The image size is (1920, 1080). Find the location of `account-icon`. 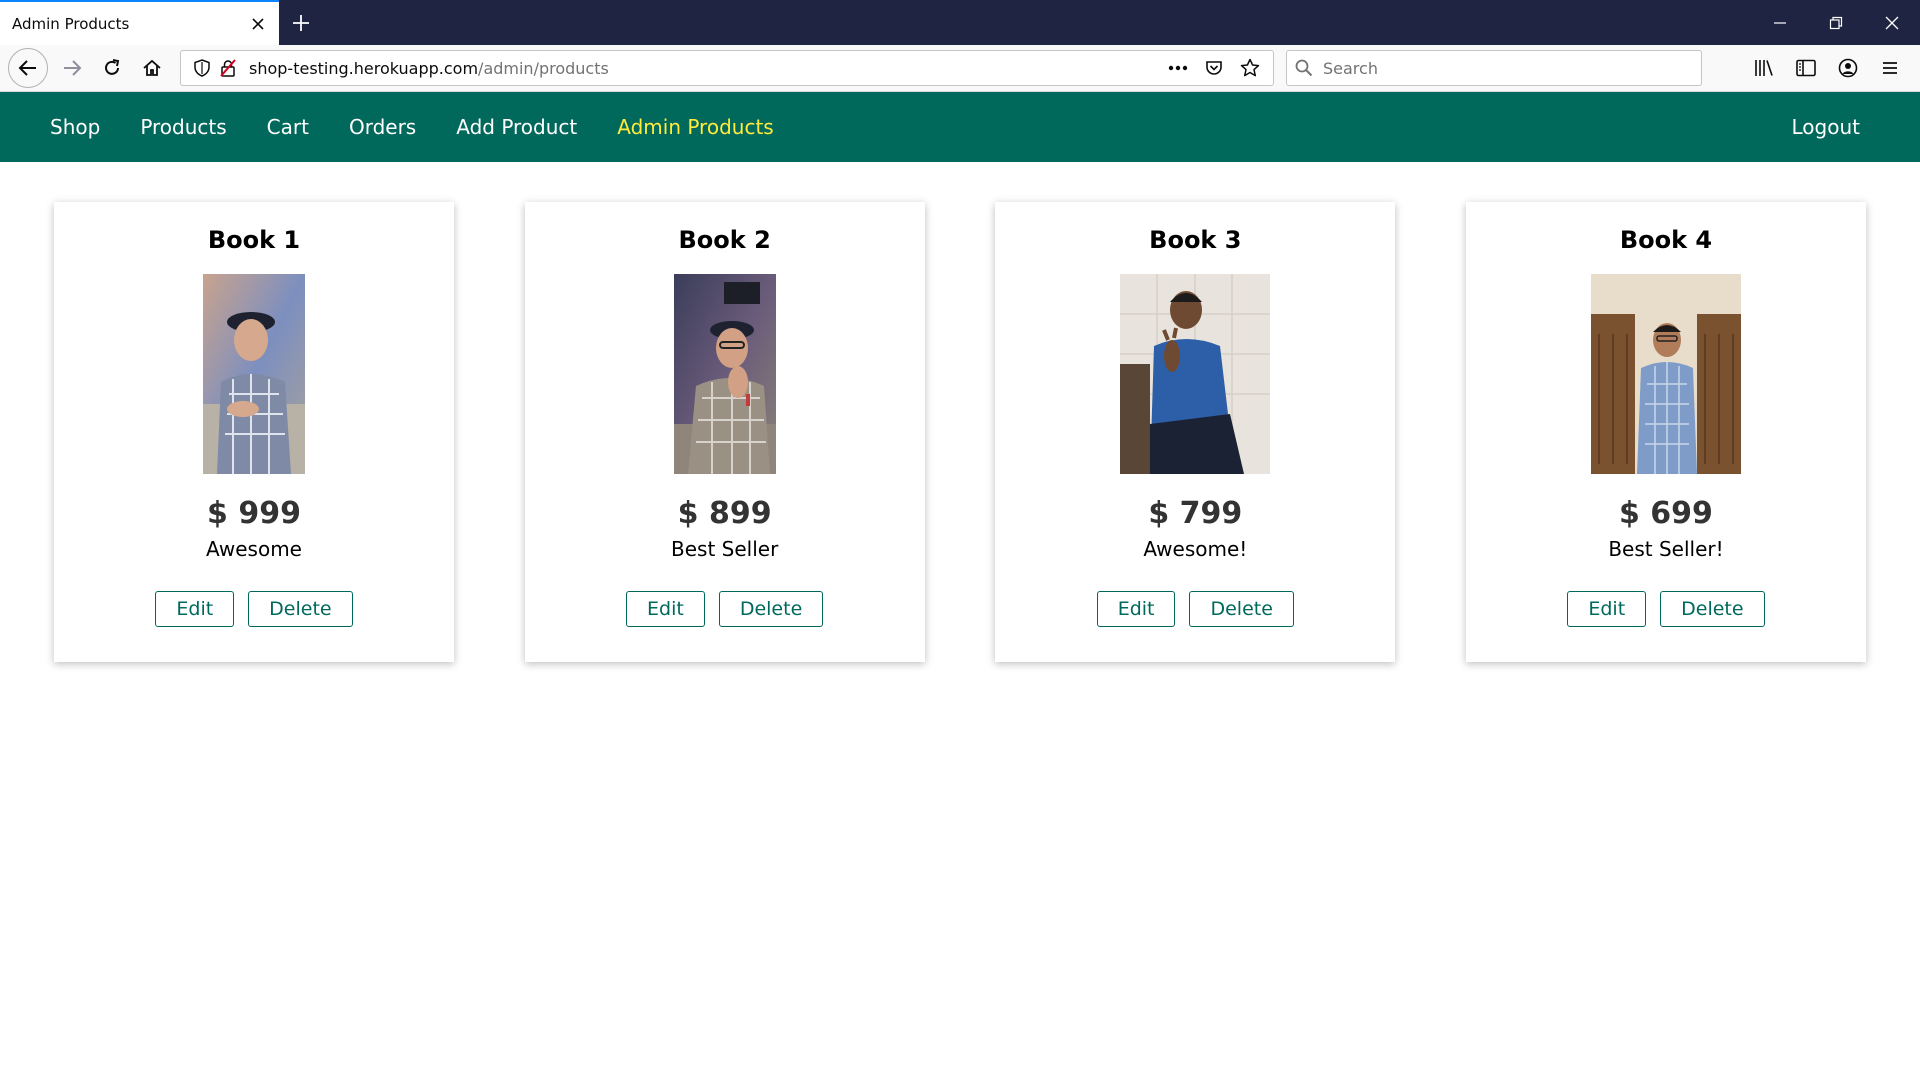

account-icon is located at coordinates (1848, 68).